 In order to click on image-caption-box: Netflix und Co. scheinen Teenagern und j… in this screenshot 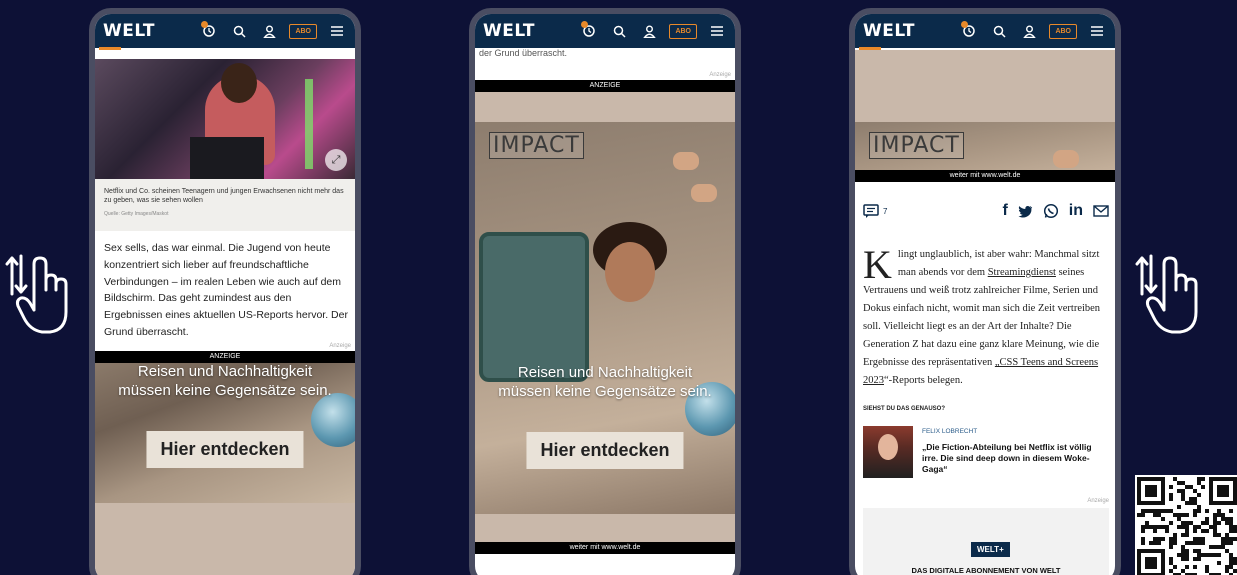, I will do `click(225, 205)`.